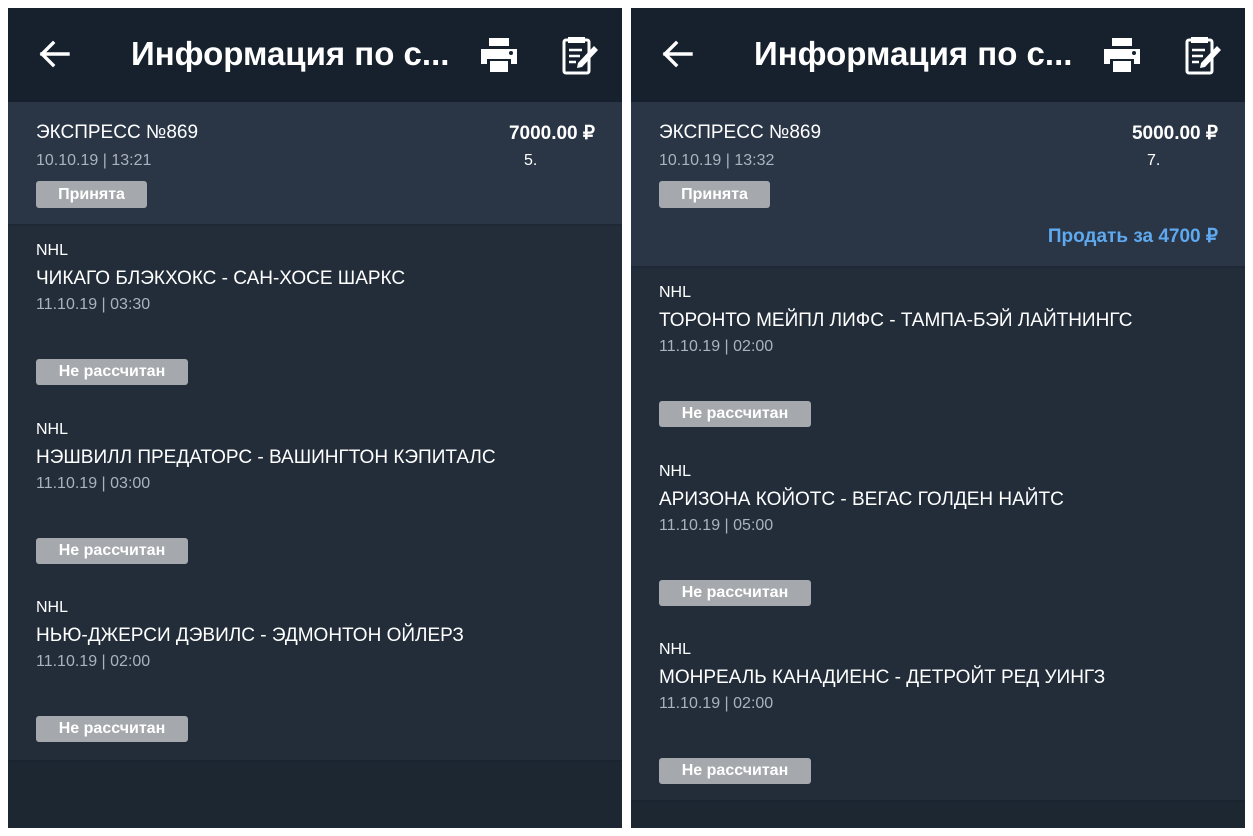  I want to click on bet-amount: 7000.00 ₽, so click(551, 133).